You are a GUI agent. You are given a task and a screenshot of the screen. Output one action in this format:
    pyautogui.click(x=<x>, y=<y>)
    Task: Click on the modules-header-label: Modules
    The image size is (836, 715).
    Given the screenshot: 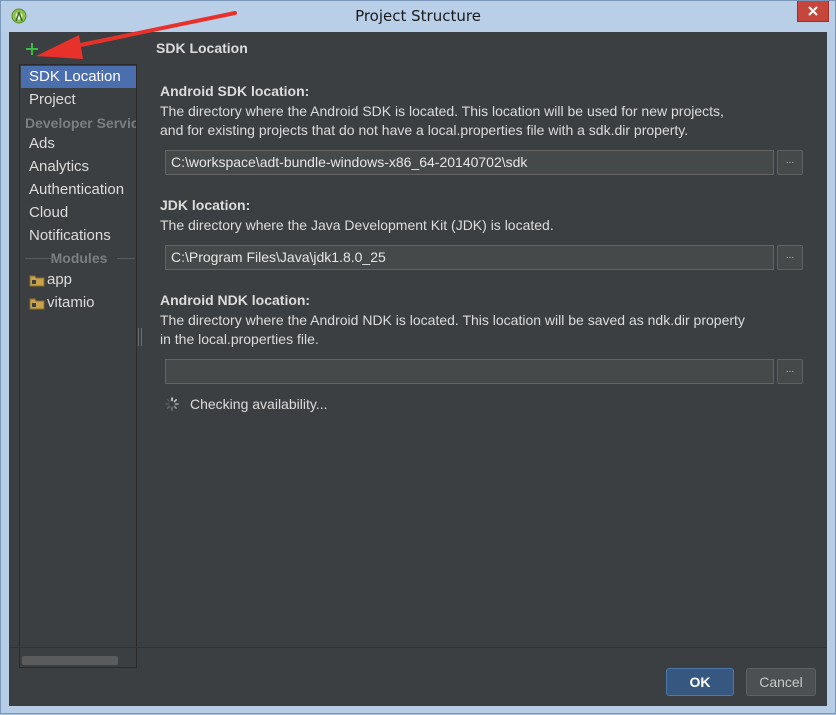 What is the action you would take?
    pyautogui.click(x=79, y=258)
    